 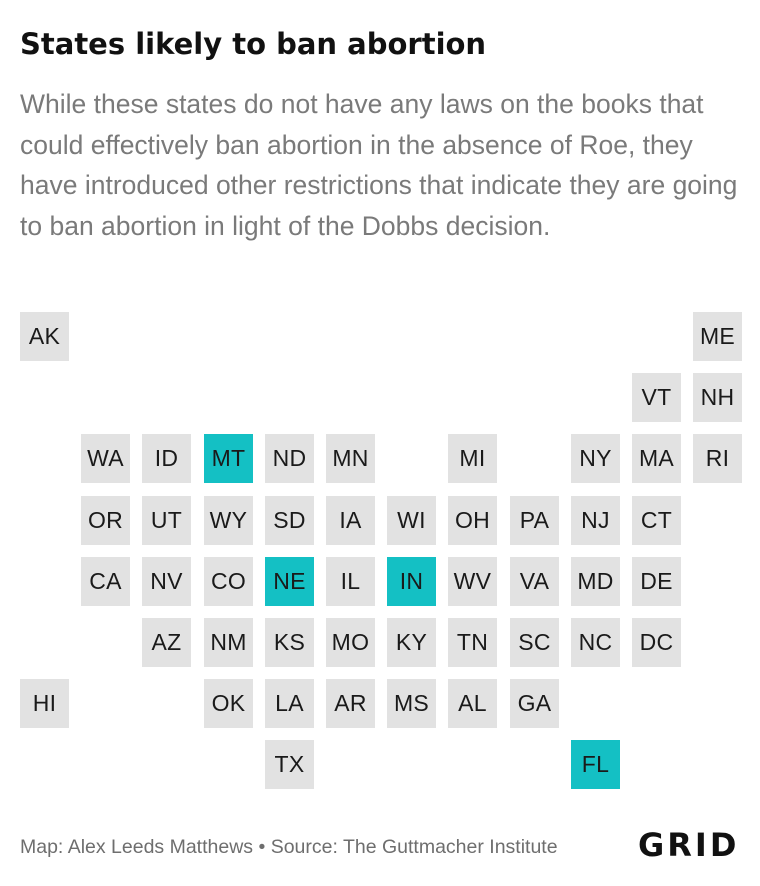 What do you see at coordinates (411, 703) in the screenshot?
I see `state-tile-ms: MS` at bounding box center [411, 703].